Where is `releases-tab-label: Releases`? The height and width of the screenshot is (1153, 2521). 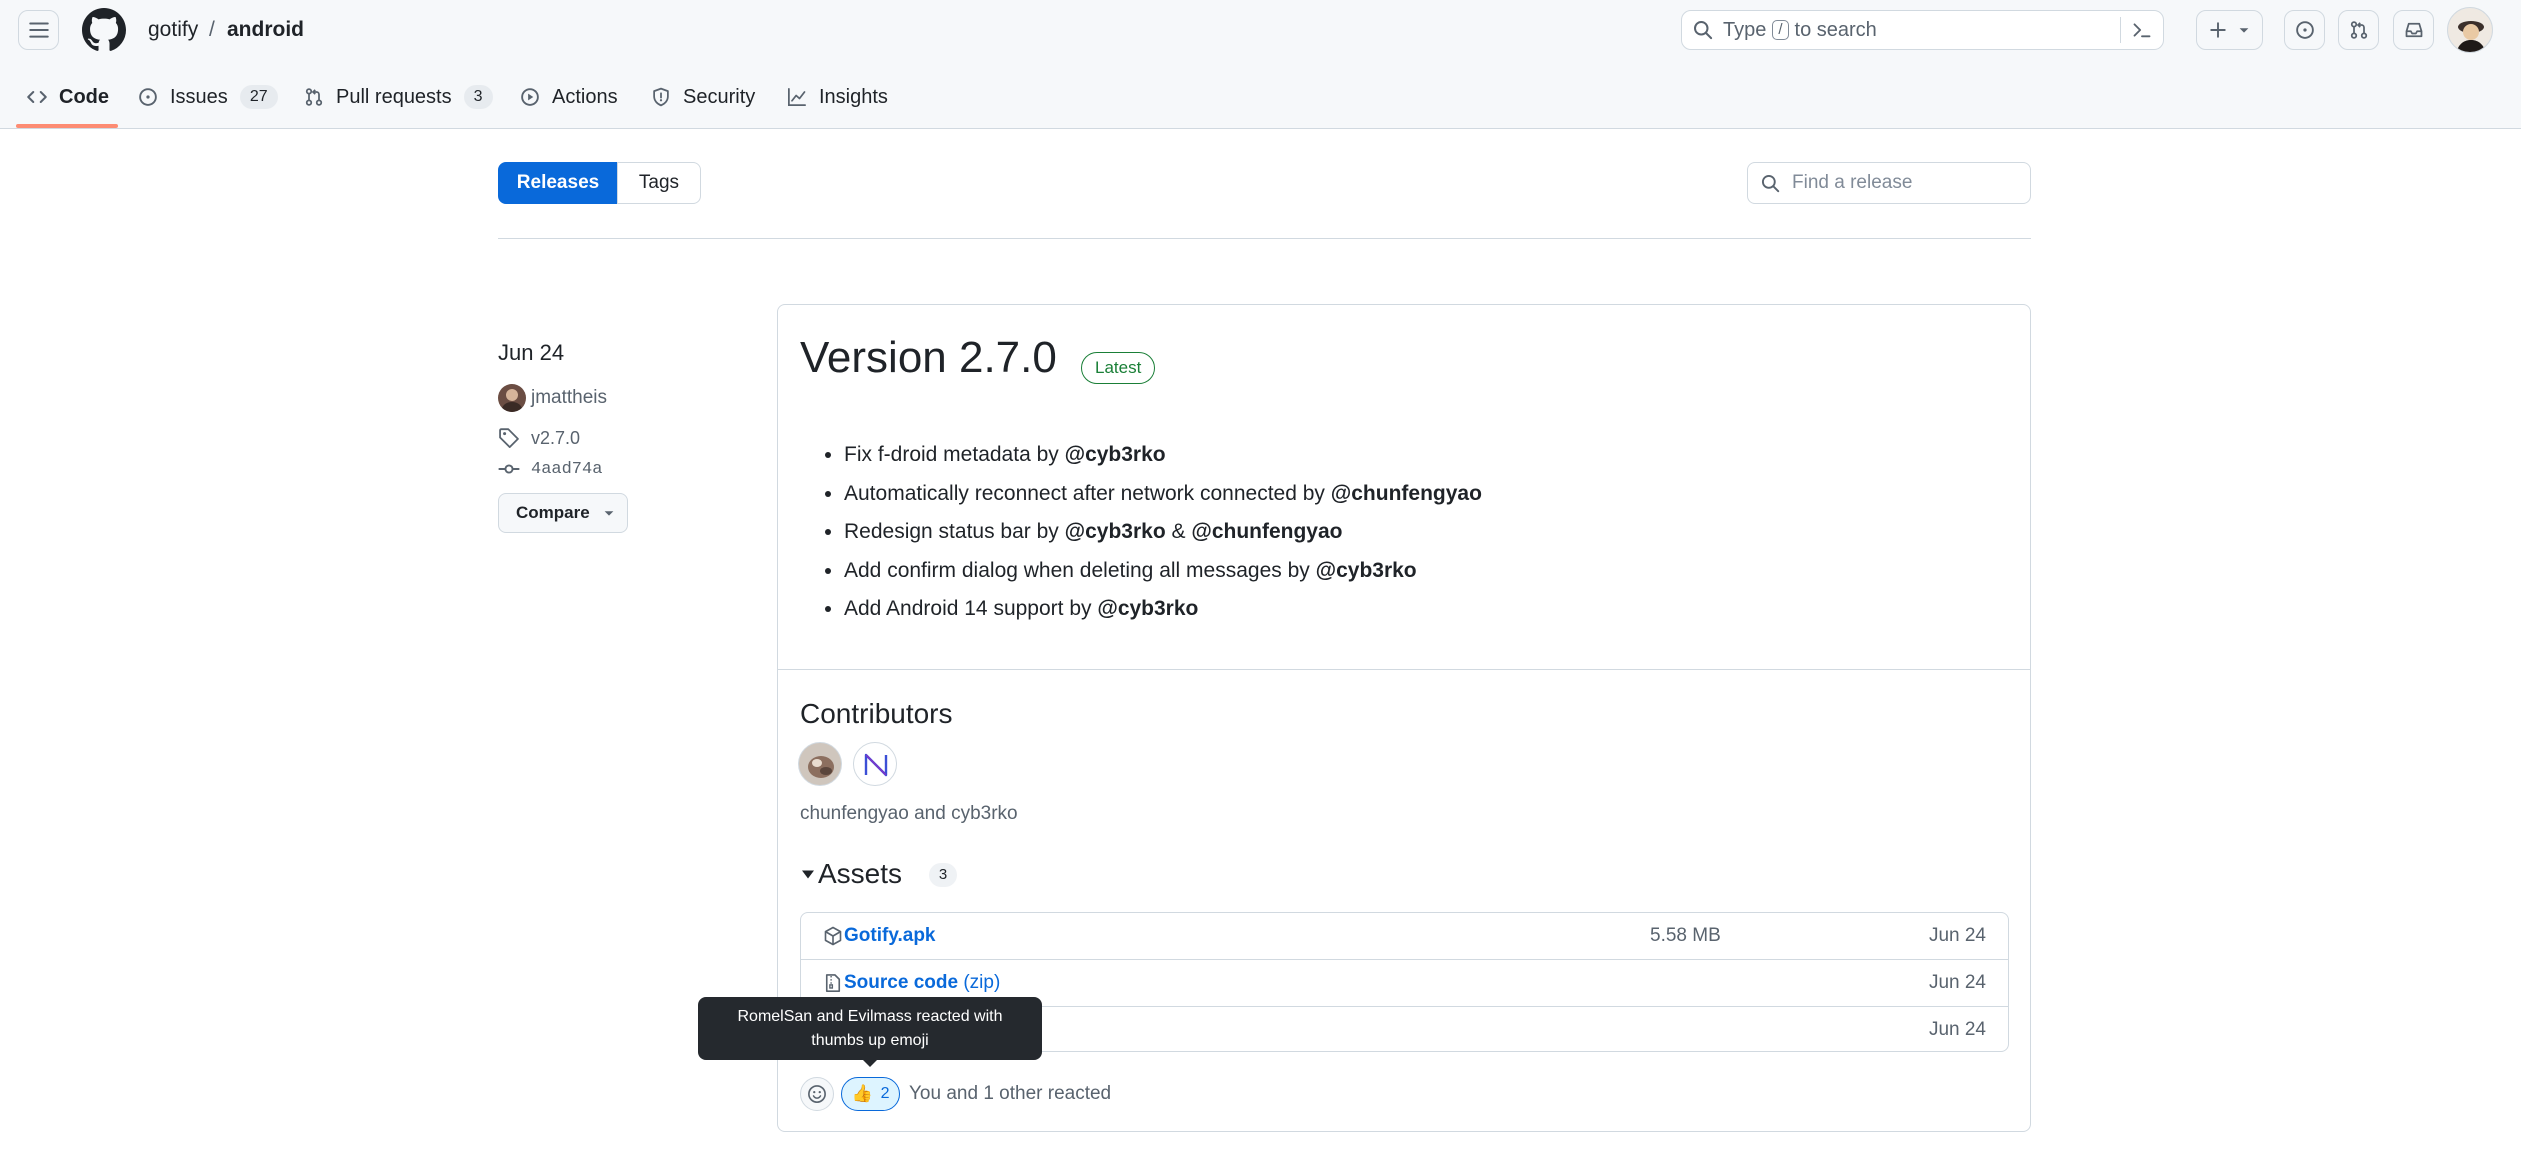 releases-tab-label: Releases is located at coordinates (558, 182).